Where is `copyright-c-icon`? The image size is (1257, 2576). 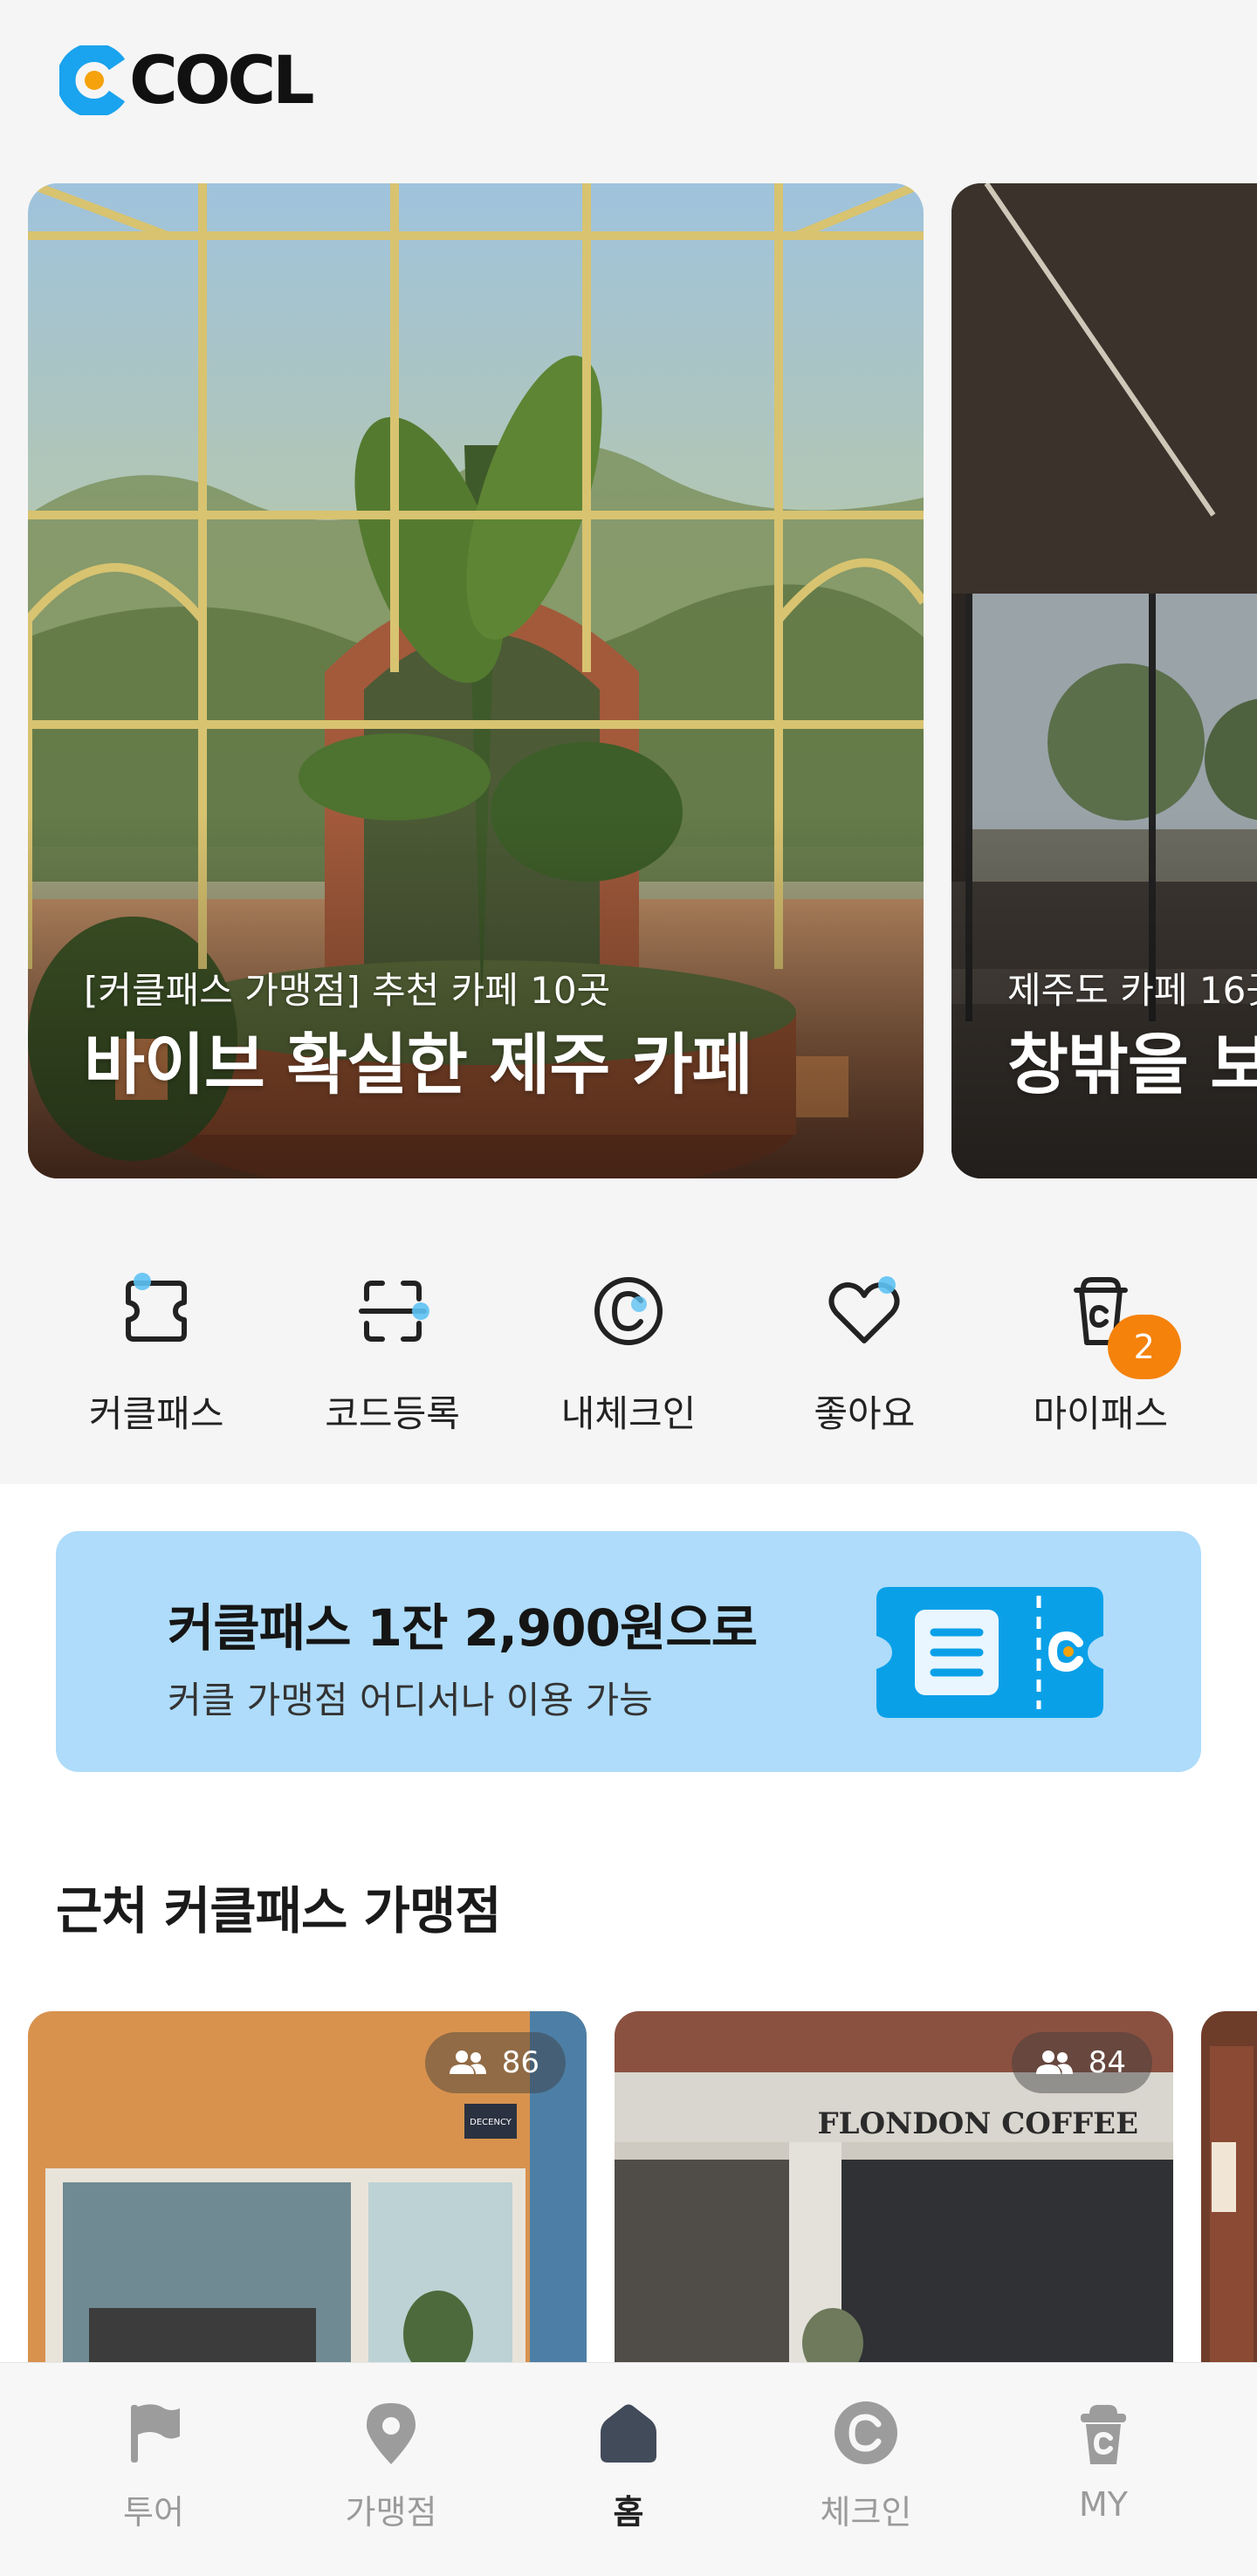
copyright-c-icon is located at coordinates (628, 1311).